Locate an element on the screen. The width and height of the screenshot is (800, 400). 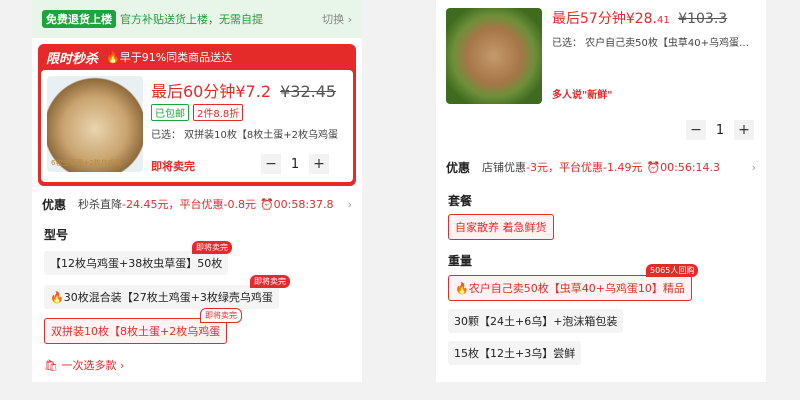
discount-row: 优惠 店铺优惠 -3元， 平台优惠-1.49元 ⏰00:56:14.3 › is located at coordinates (601, 167).